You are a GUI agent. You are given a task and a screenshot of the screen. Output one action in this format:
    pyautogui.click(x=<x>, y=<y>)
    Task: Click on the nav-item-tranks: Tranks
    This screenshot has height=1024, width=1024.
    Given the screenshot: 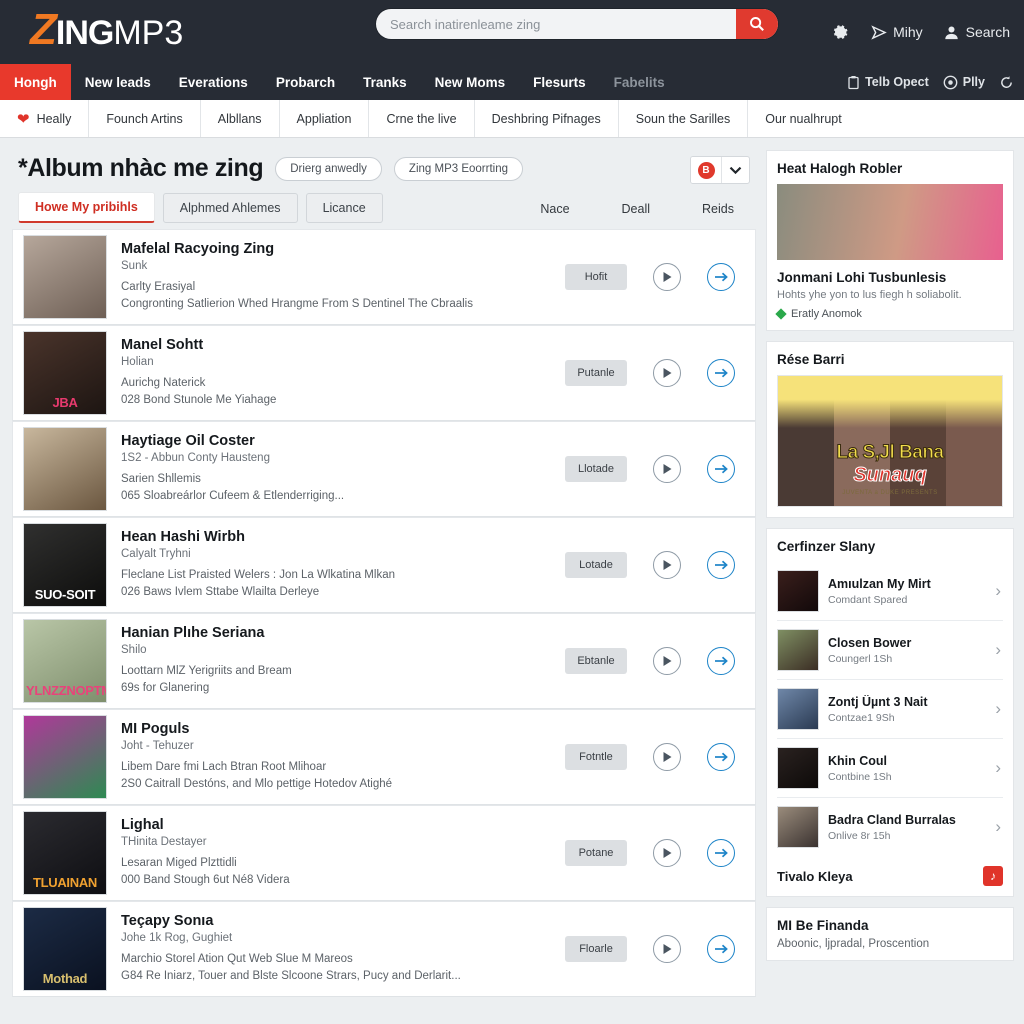 What is the action you would take?
    pyautogui.click(x=385, y=82)
    